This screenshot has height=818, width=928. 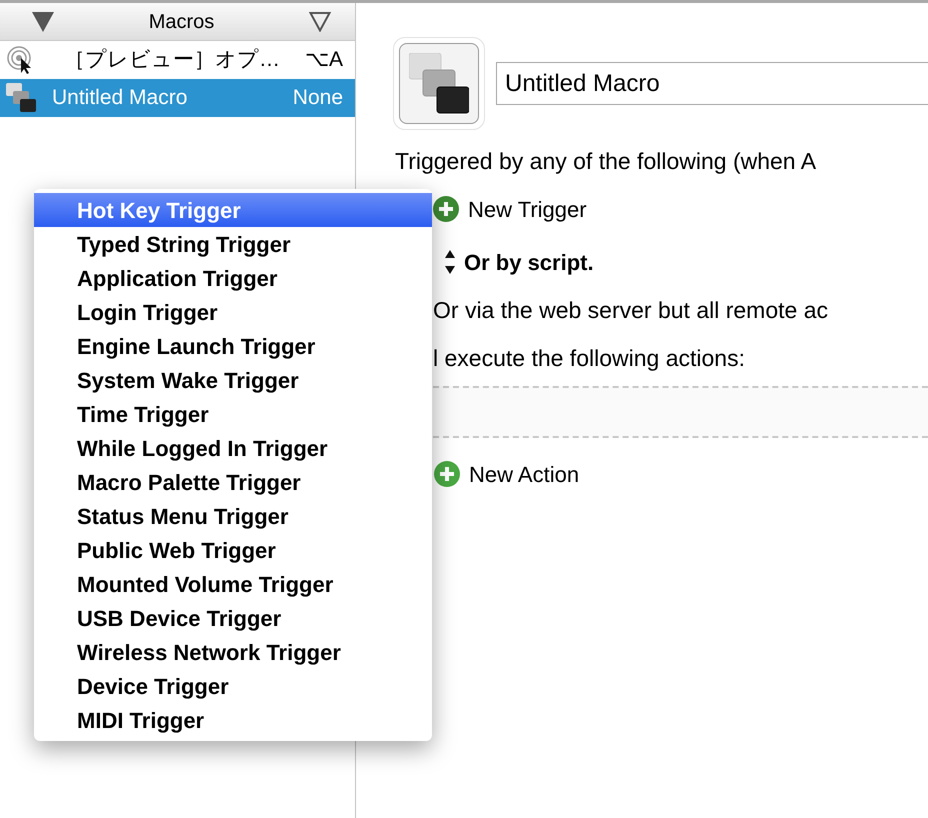 What do you see at coordinates (233, 516) in the screenshot?
I see `menu-item: Status Menu Trigger` at bounding box center [233, 516].